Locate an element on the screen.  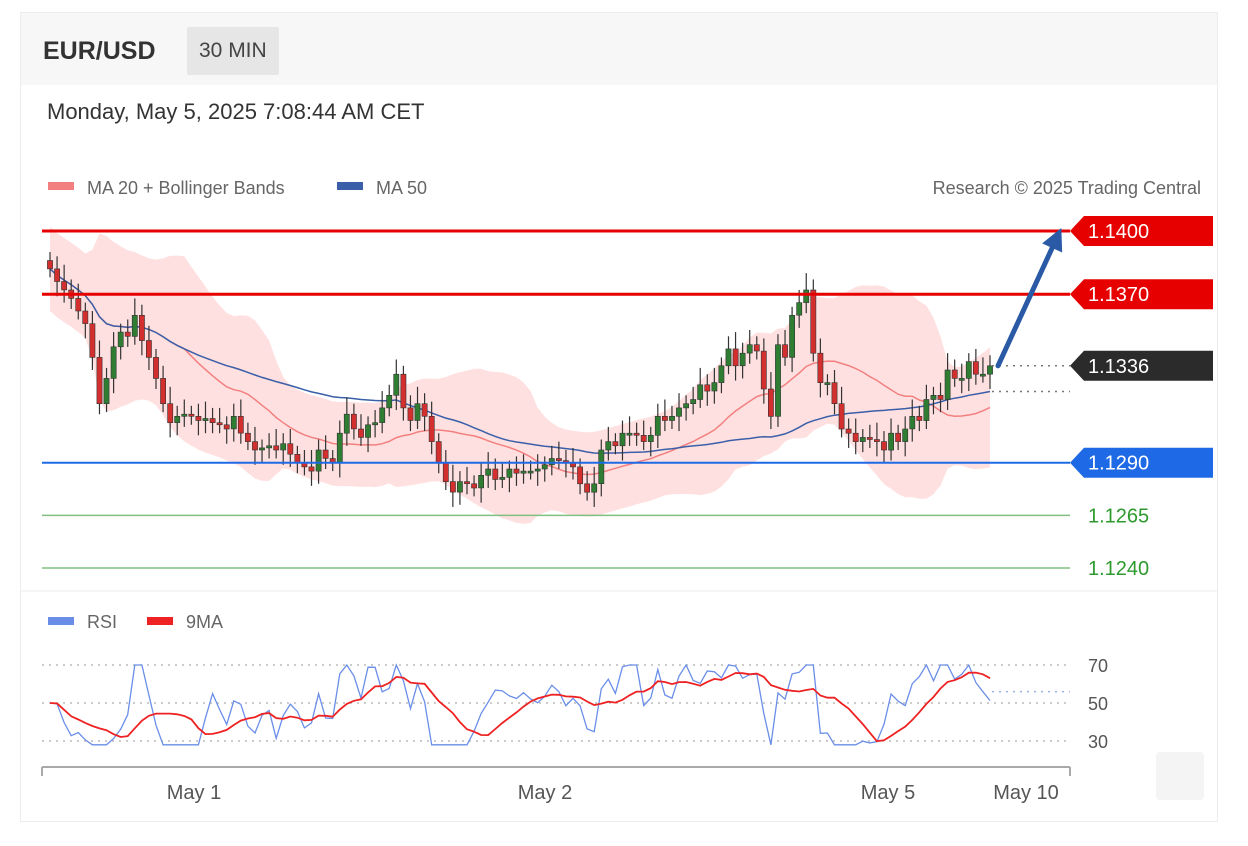
rsi-legend-swatch is located at coordinates (61, 621).